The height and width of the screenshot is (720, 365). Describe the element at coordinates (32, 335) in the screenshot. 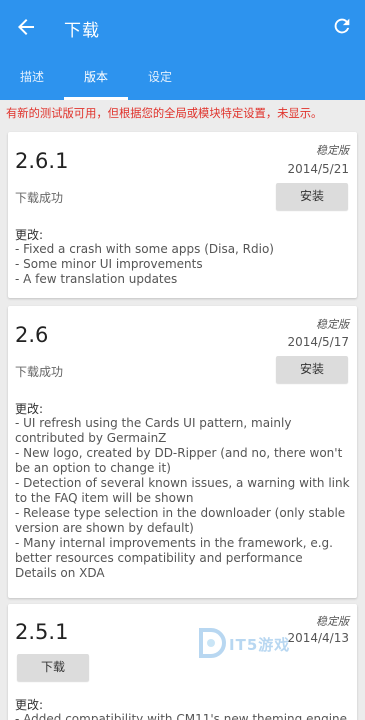

I see `version-number: 2.6` at that location.